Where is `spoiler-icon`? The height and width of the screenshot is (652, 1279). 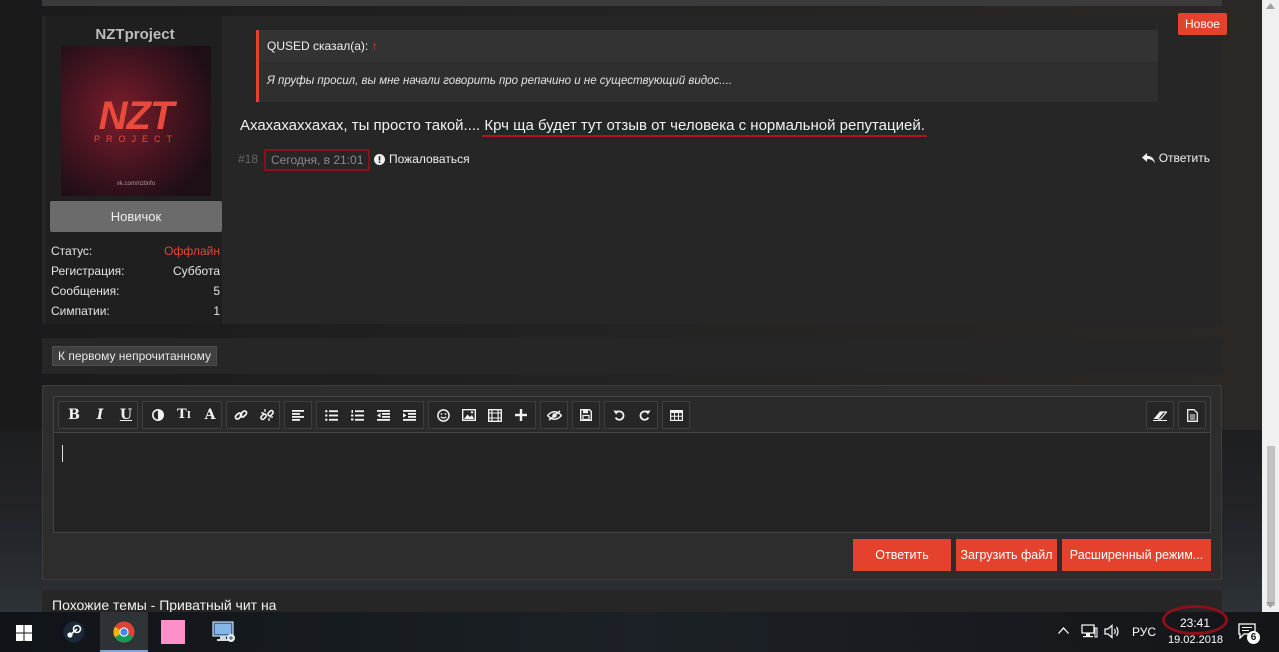
spoiler-icon is located at coordinates (554, 415).